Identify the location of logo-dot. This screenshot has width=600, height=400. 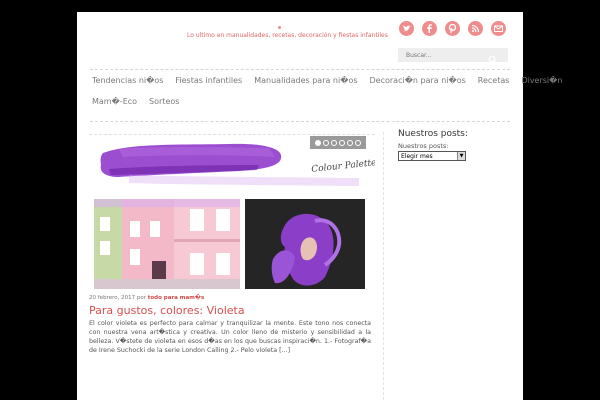
(279, 27).